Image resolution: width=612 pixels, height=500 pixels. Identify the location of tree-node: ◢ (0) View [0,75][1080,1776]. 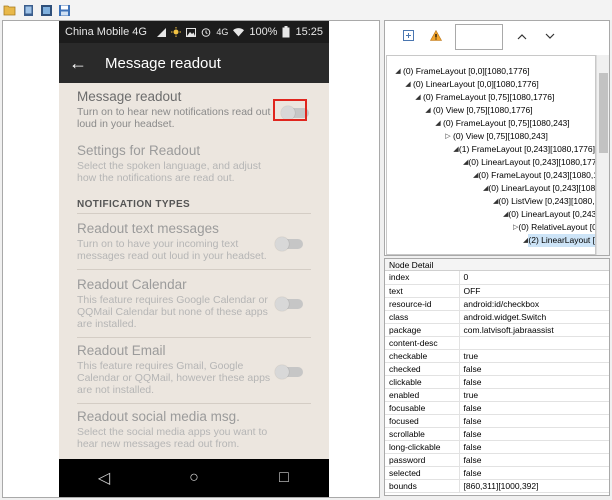
(491, 110).